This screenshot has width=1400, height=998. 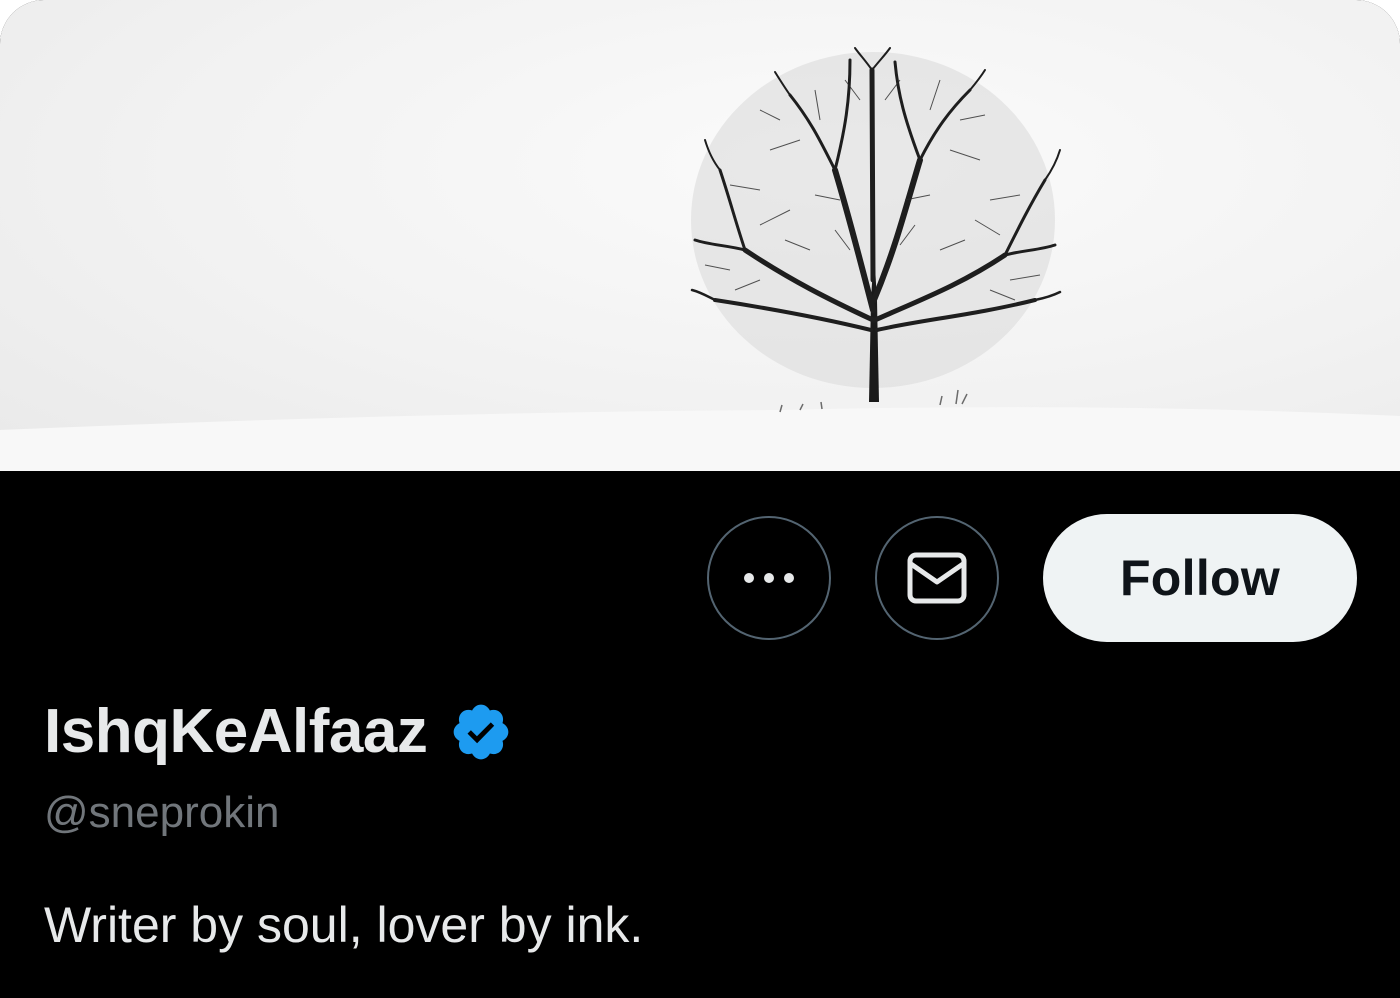 What do you see at coordinates (1200, 578) in the screenshot?
I see `follow-button: Follow` at bounding box center [1200, 578].